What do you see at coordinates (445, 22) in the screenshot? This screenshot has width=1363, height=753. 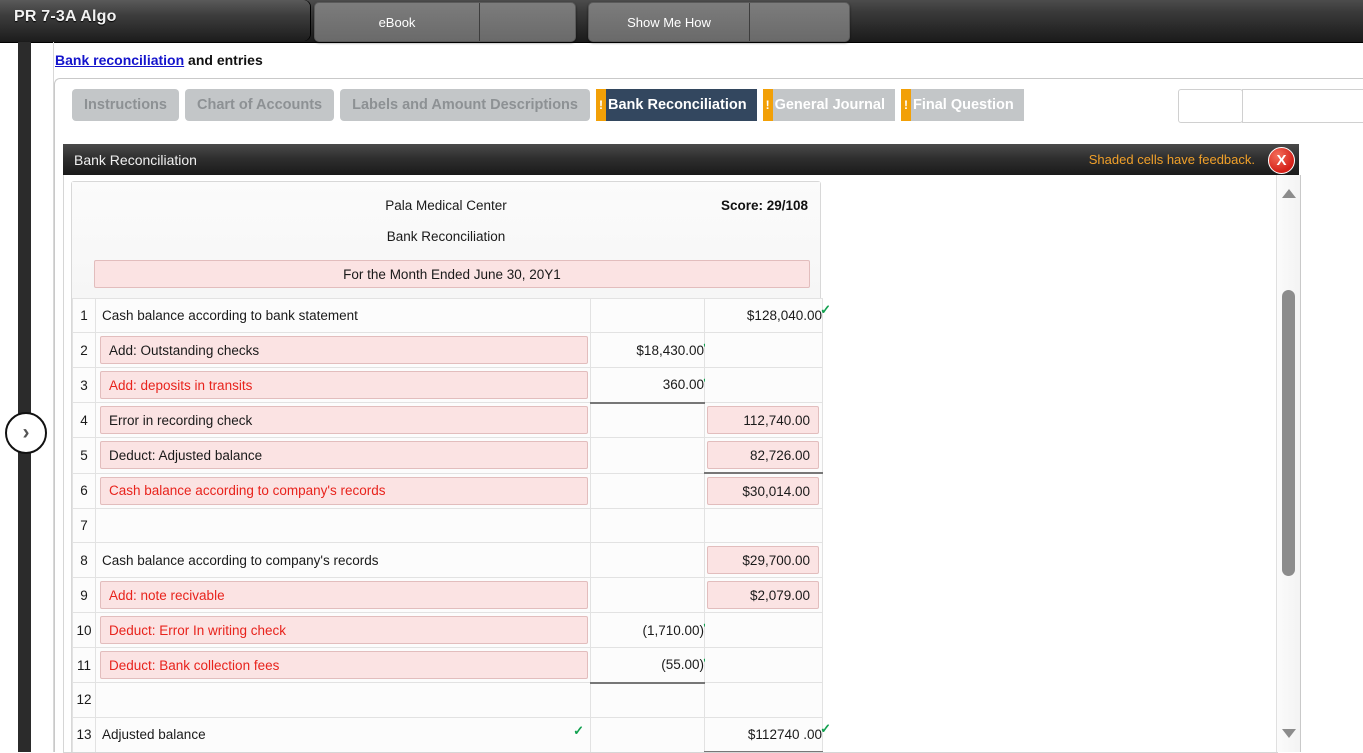 I see `ebook-button: eBook` at bounding box center [445, 22].